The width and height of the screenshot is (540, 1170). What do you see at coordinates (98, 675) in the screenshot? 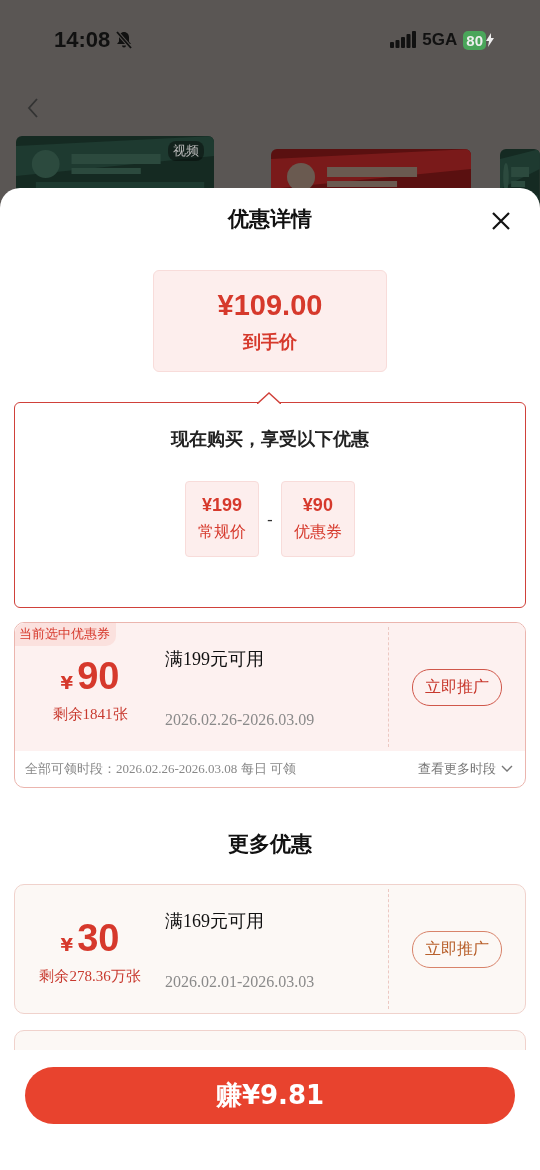
I see `coupon-value: 90` at bounding box center [98, 675].